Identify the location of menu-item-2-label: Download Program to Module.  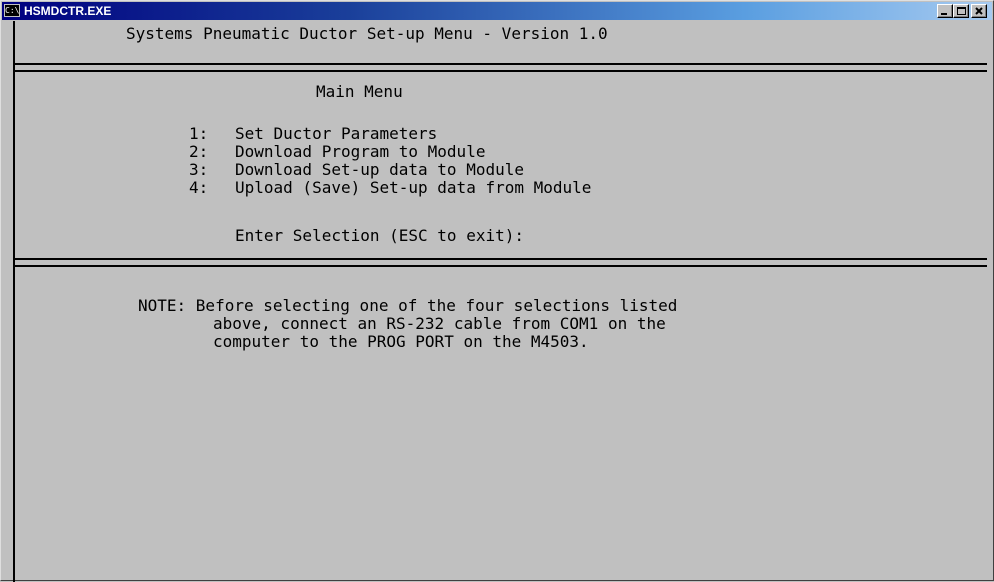
(360, 152).